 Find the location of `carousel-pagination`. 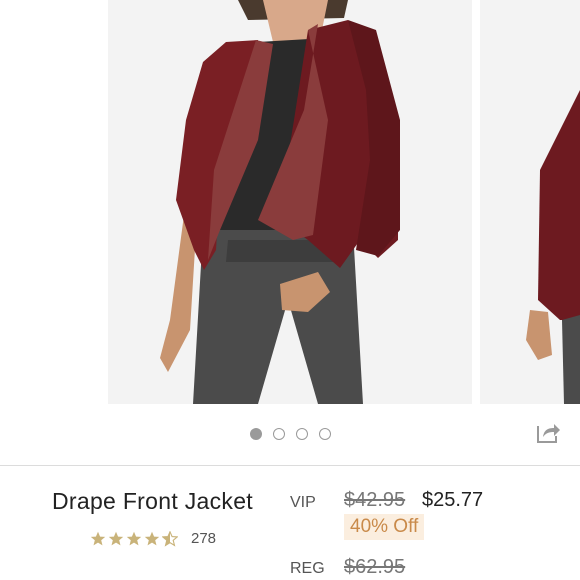

carousel-pagination is located at coordinates (290, 434).